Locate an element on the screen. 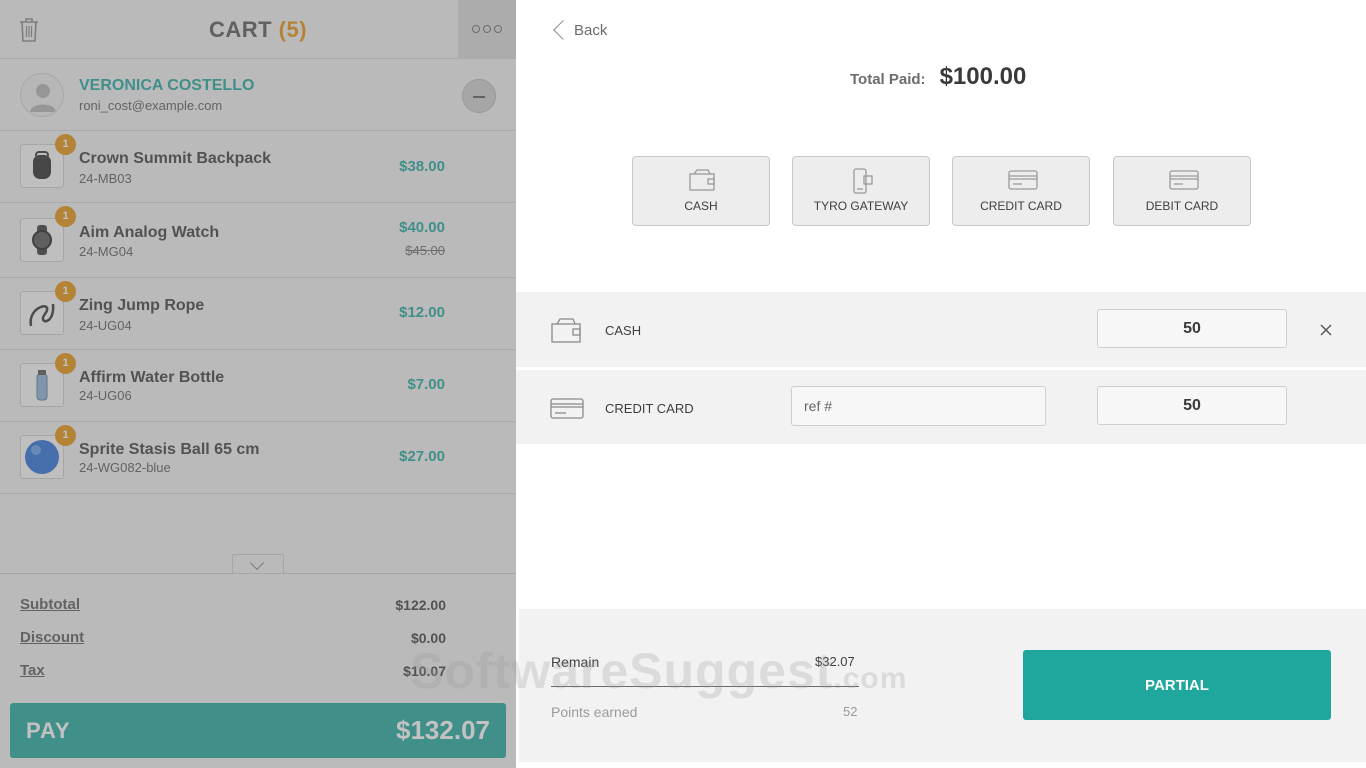 This screenshot has height=768, width=1366. customer-email: roni_cost@example.com is located at coordinates (151, 105).